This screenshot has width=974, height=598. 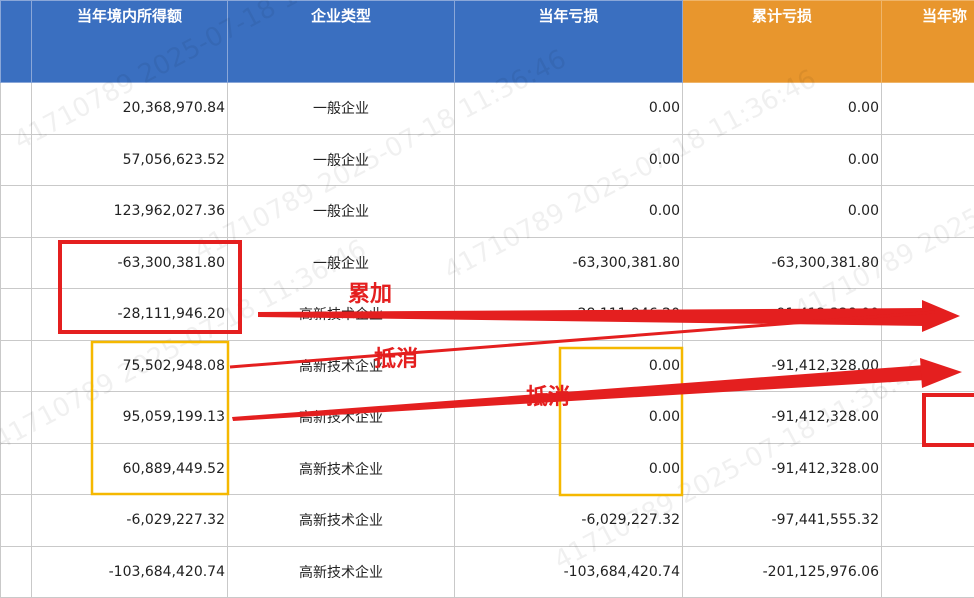 I want to click on income-cell: -28,111,946.20, so click(x=130, y=315).